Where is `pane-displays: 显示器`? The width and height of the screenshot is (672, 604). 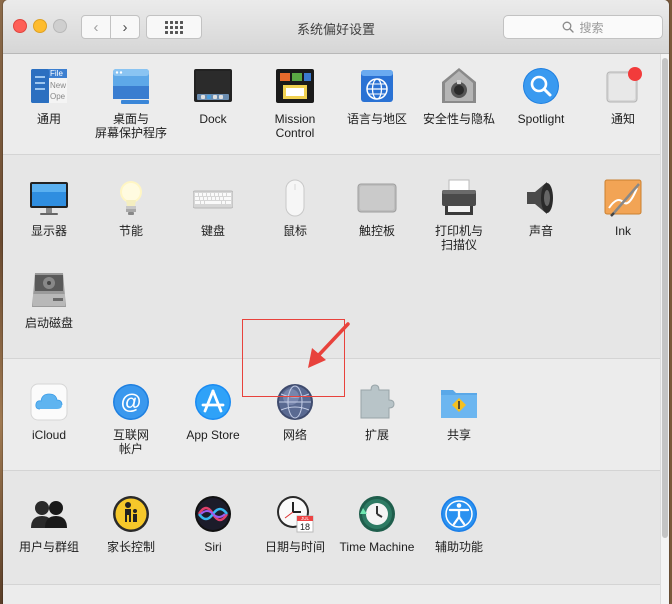
pane-displays: 显示器 is located at coordinates (49, 208).